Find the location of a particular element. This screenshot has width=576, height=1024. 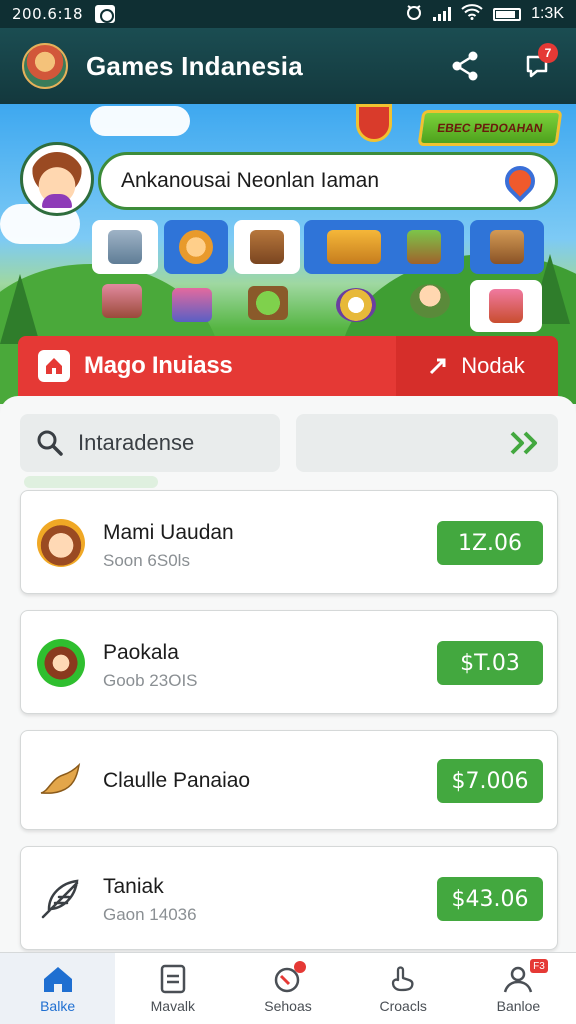

barrel-icon is located at coordinates (267, 247).